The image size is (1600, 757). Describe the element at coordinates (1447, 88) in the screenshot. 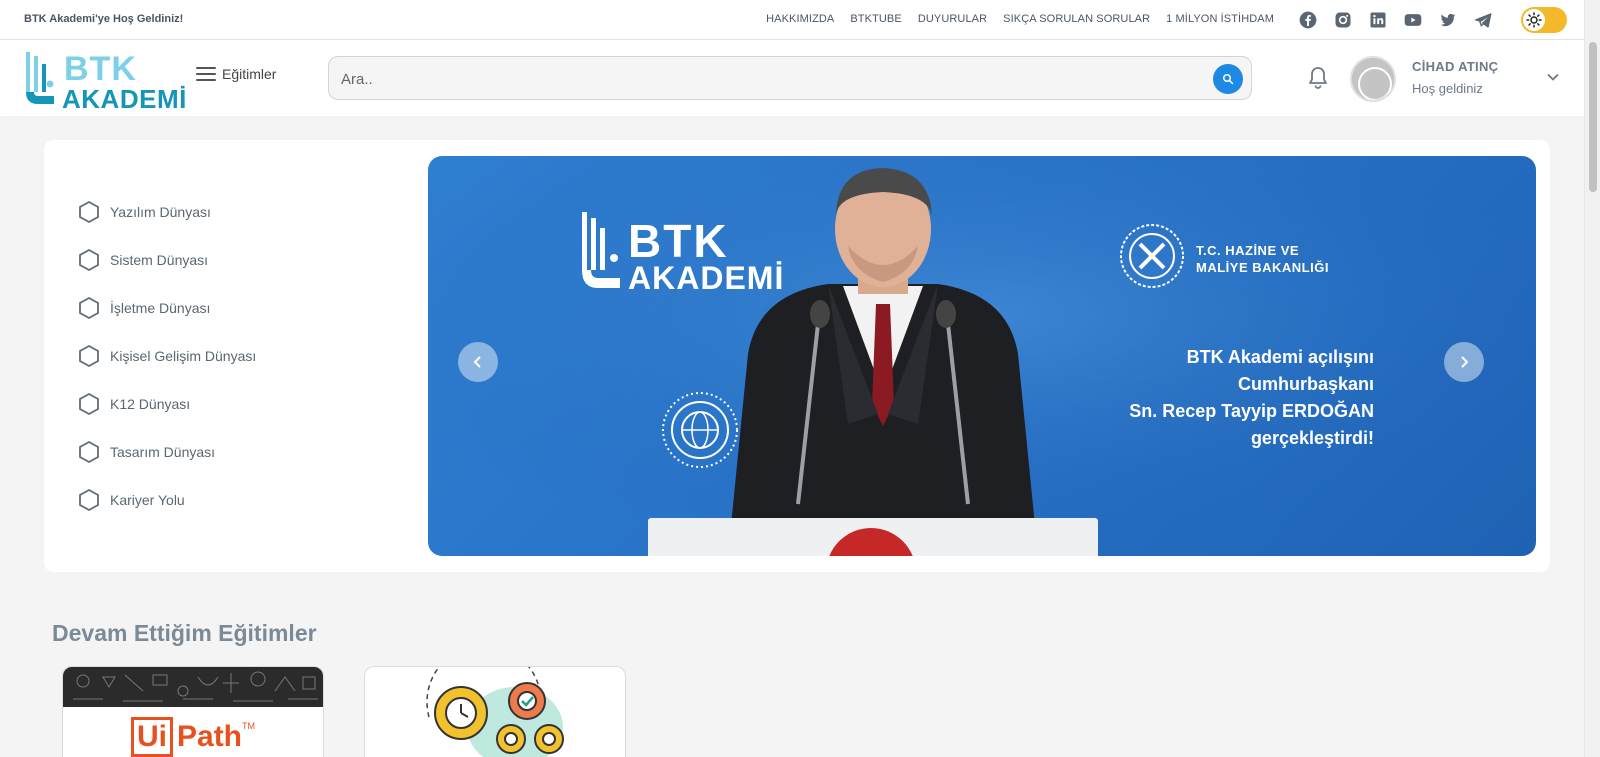

I see `user-greeting: Hoş geldiniz` at that location.